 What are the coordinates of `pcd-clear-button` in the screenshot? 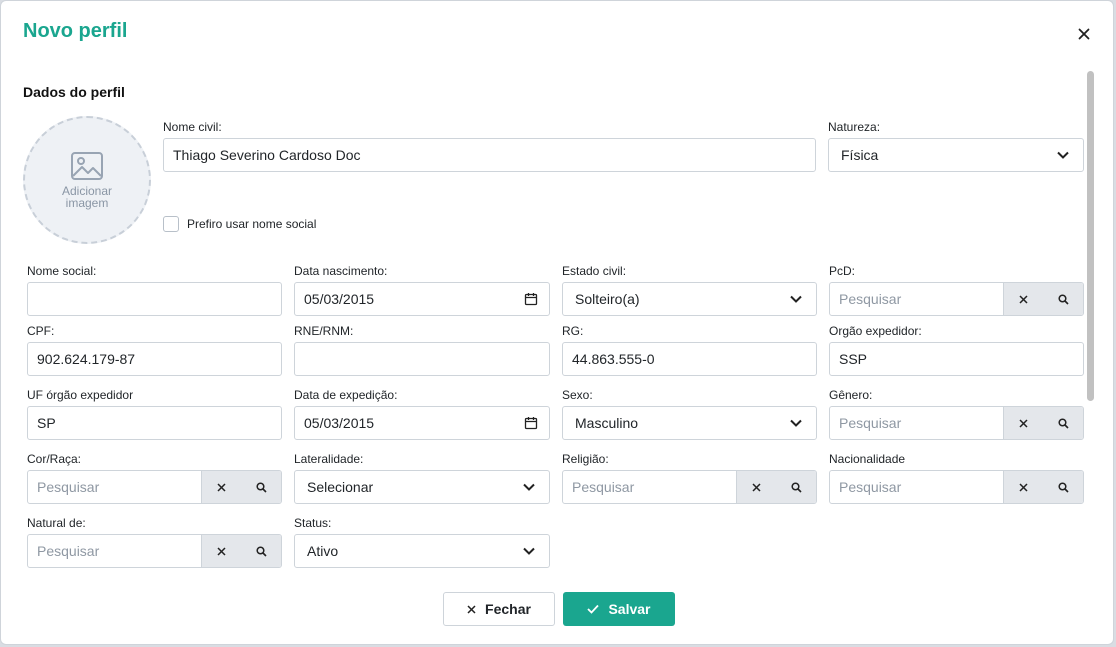 It's located at (1023, 299).